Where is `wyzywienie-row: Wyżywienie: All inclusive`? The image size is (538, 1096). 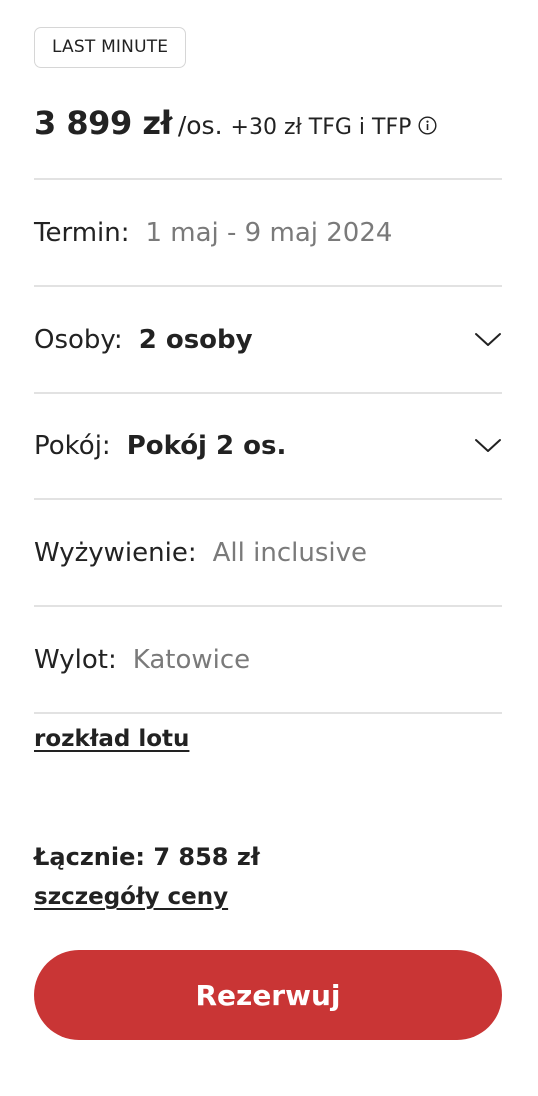 wyzywienie-row: Wyżywienie: All inclusive is located at coordinates (268, 553).